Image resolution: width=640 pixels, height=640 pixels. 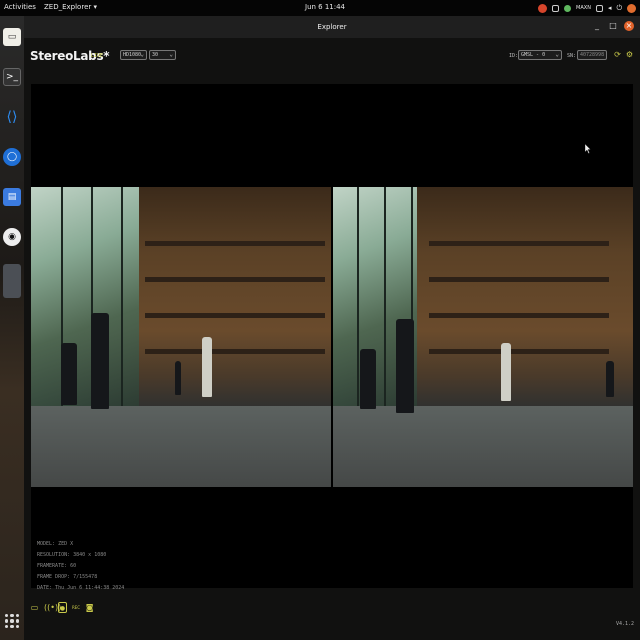 I want to click on bottom-toolbar: ▭ ((•)) ● REC ◙, so click(x=62, y=607).